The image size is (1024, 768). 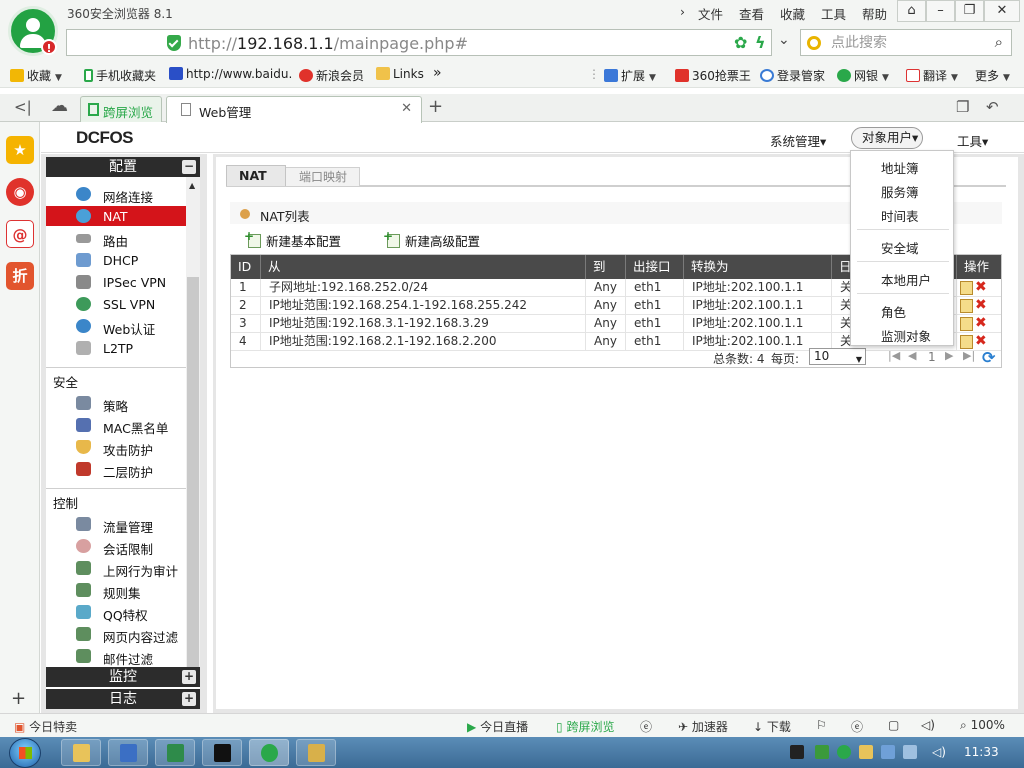 What do you see at coordinates (758, 267) in the screenshot?
I see `col-translate: 转换为` at bounding box center [758, 267].